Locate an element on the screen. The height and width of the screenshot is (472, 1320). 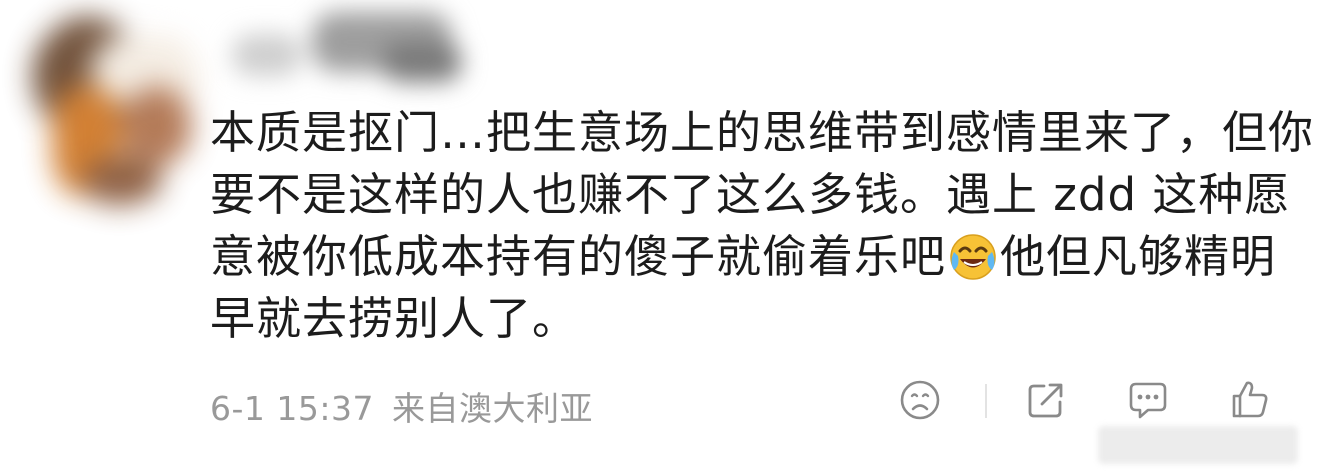
username-blurred is located at coordinates (352, 52).